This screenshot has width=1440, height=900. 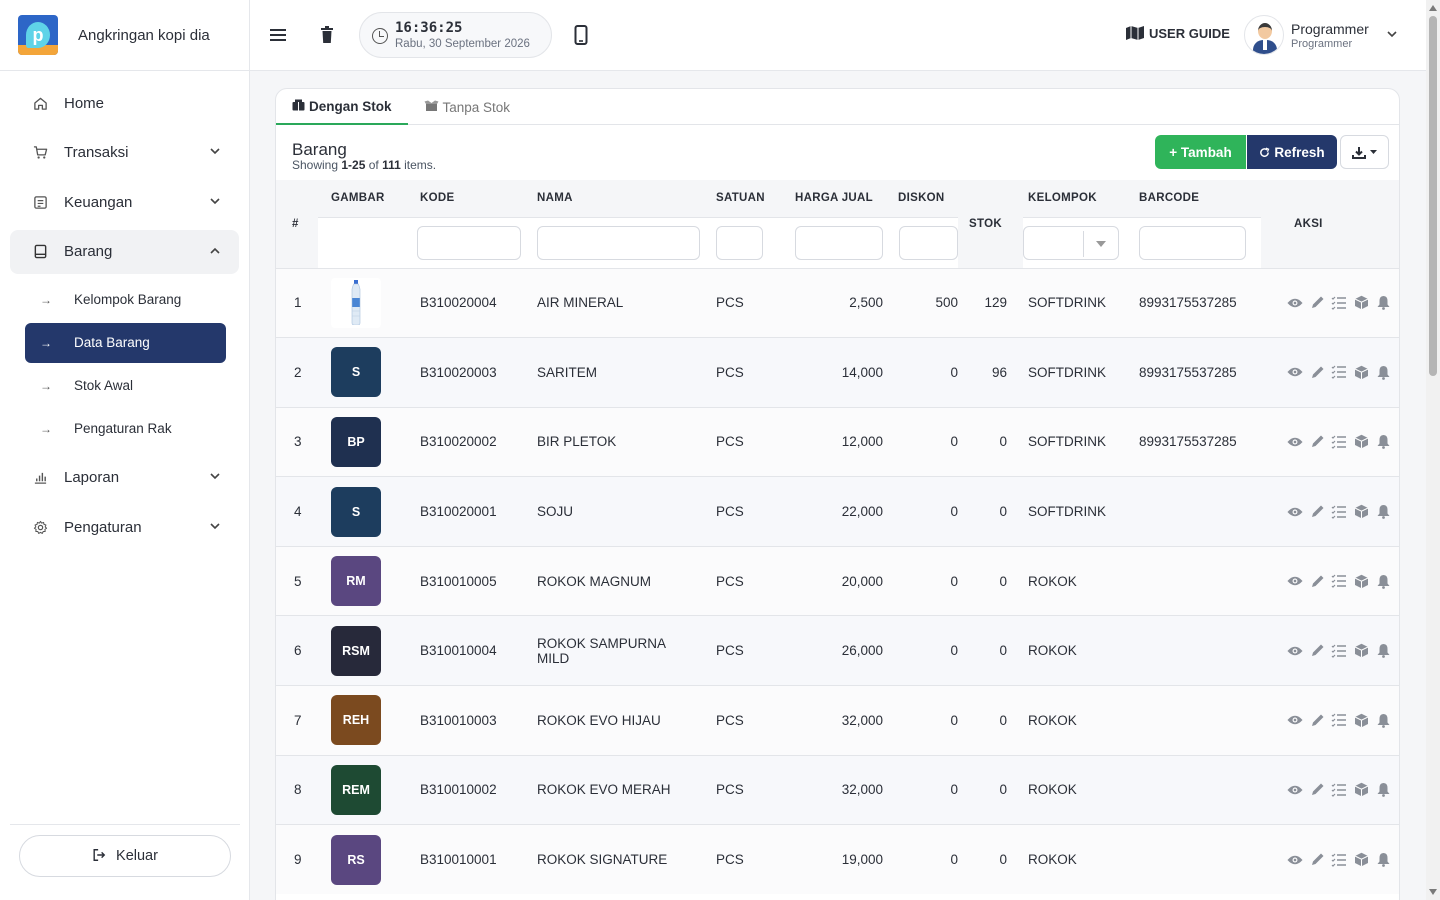 I want to click on logout-button: Keluar, so click(x=125, y=856).